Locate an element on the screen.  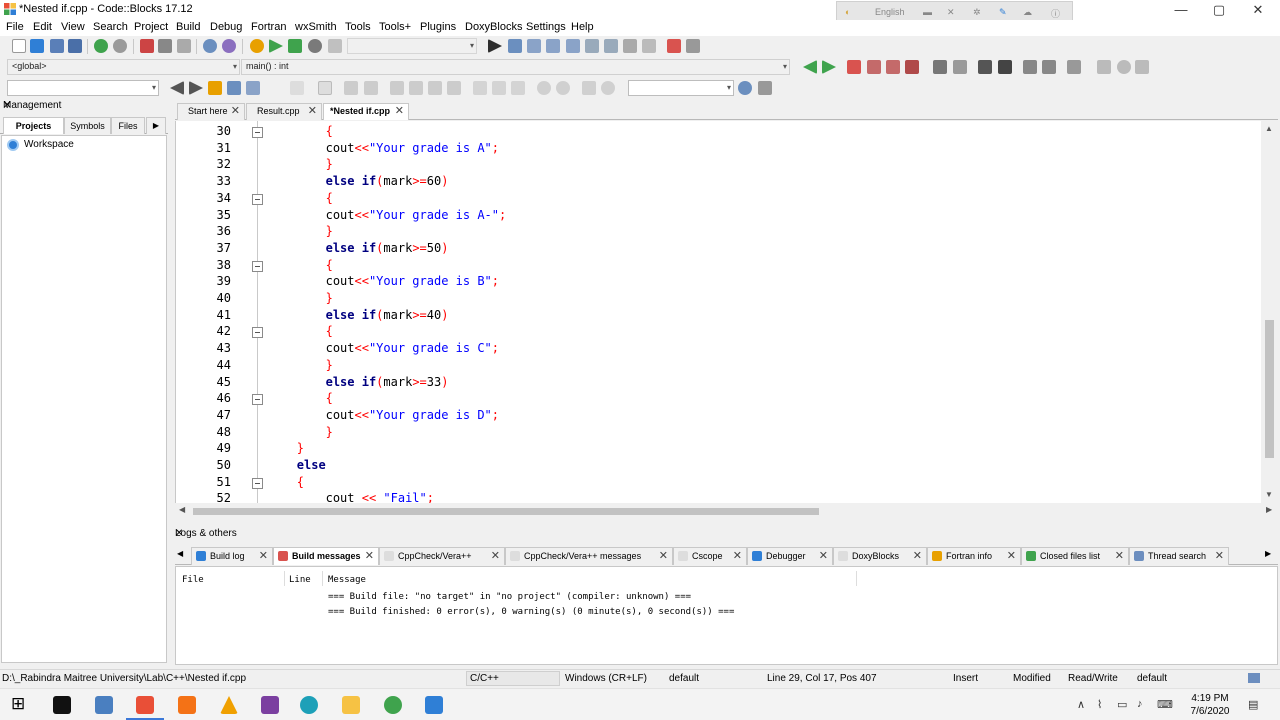
volume-icon: ♪ is located at coordinates (1140, 704).